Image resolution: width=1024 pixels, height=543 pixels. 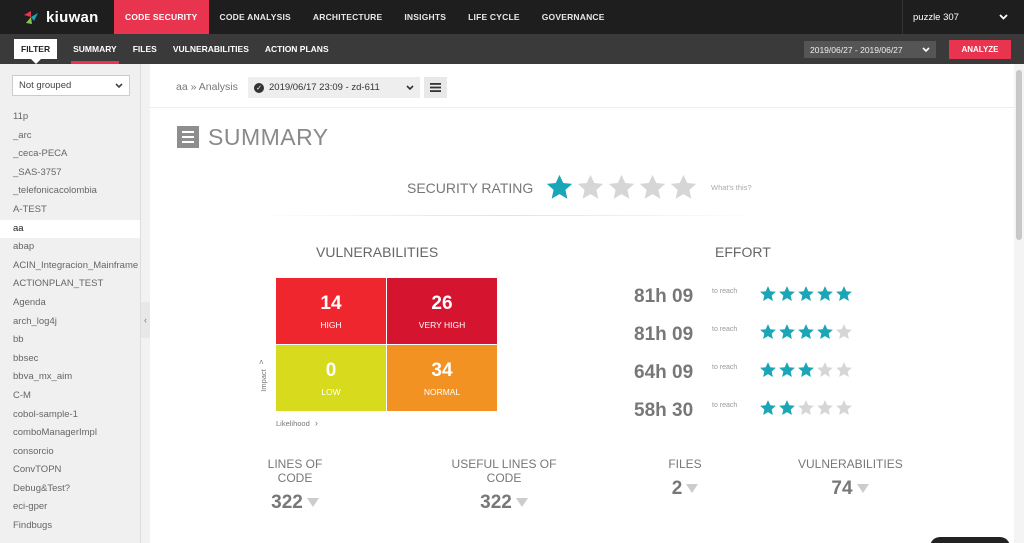 I want to click on metric-files: FILES 2, so click(x=685, y=478).